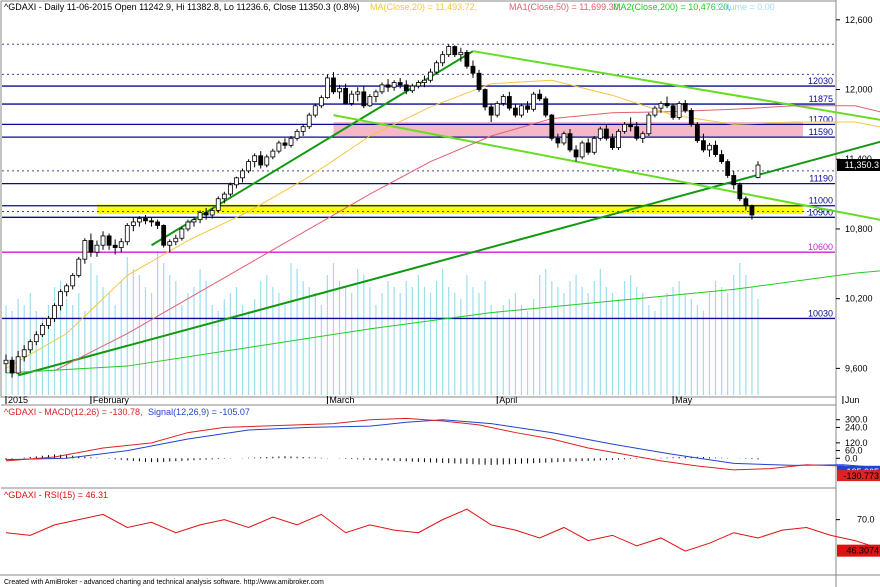  Describe the element at coordinates (821, 179) in the screenshot. I see `level-label: 11190` at that location.